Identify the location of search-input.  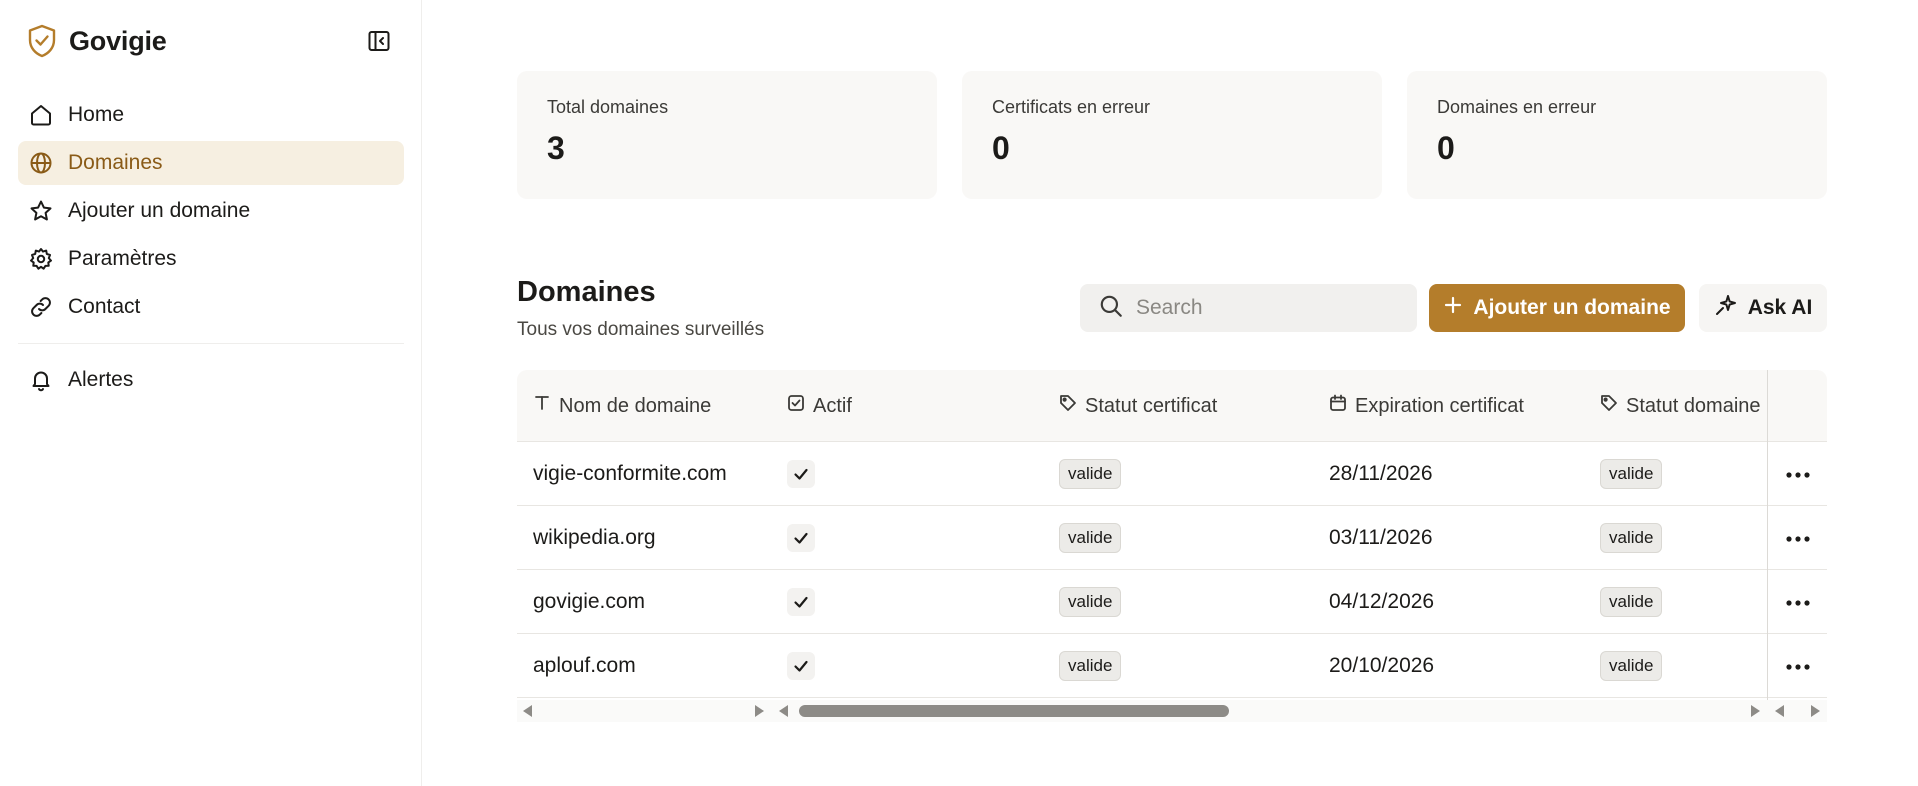
(1266, 308).